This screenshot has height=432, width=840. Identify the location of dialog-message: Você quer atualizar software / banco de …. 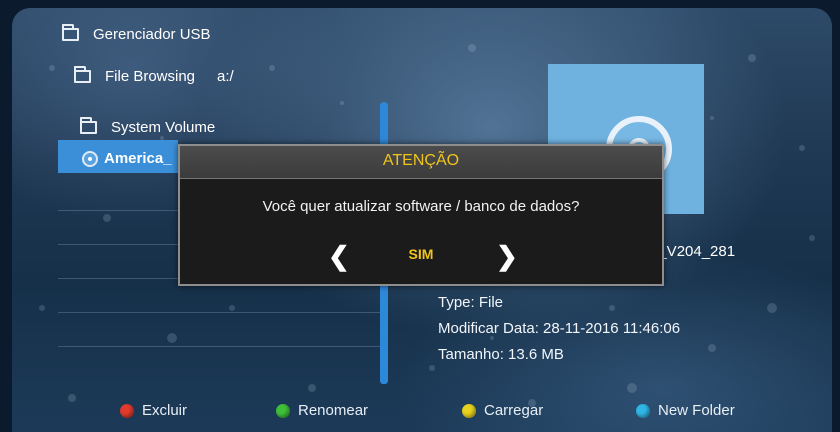
(421, 206).